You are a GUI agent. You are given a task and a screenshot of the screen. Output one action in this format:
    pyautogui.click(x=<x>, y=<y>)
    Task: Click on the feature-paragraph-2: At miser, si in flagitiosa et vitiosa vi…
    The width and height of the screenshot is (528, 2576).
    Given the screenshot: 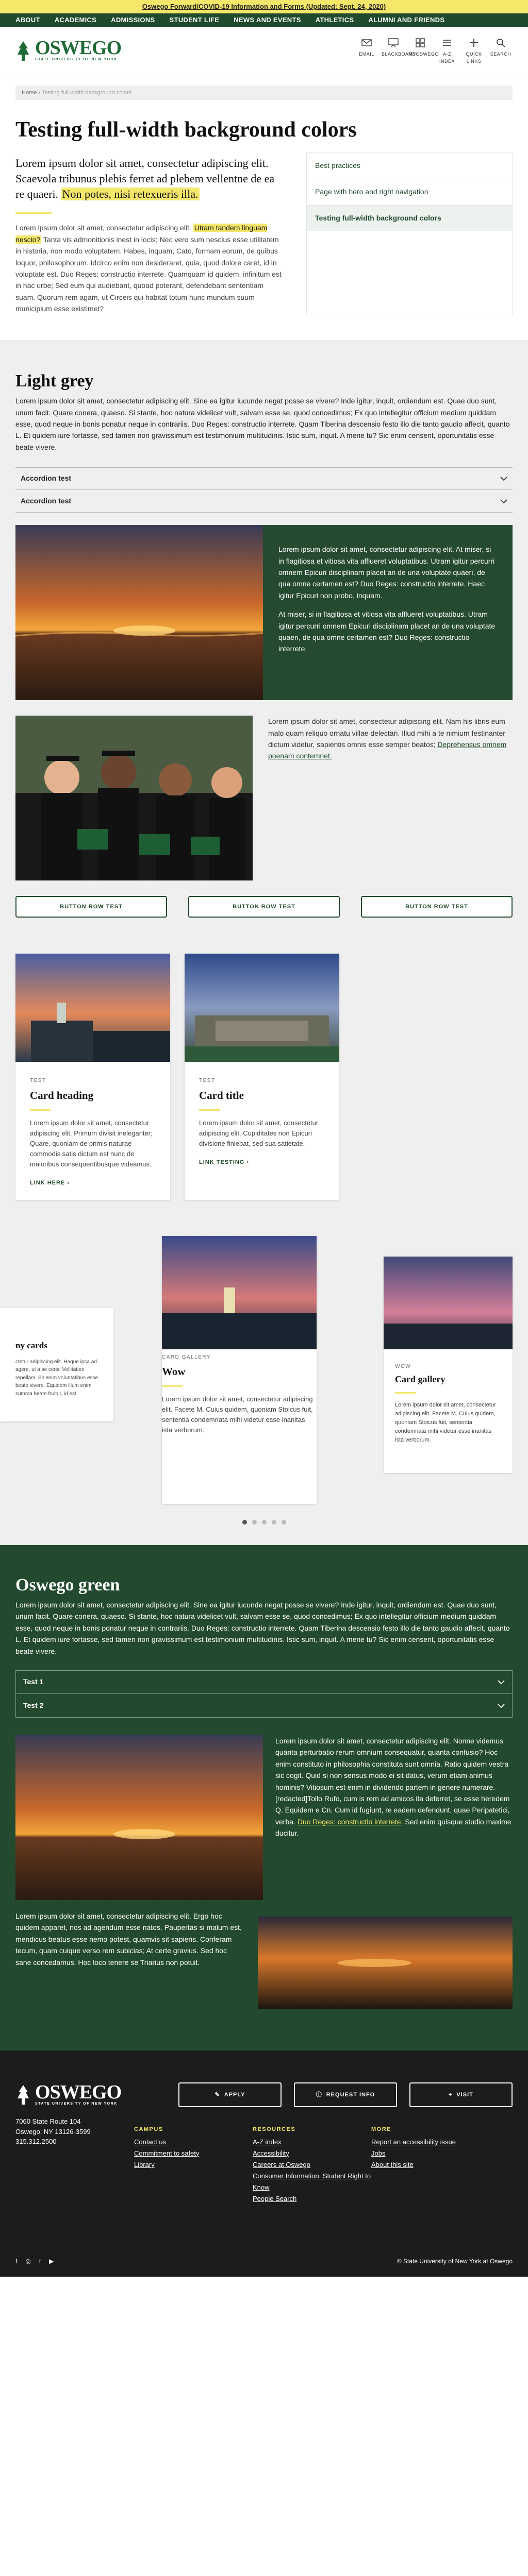 What is the action you would take?
    pyautogui.click(x=387, y=631)
    